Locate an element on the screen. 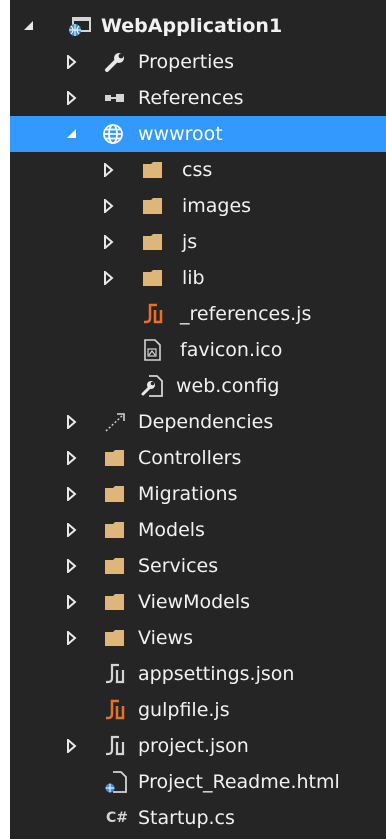 Image resolution: width=386 pixels, height=839 pixels. tree-item-web-config: web.config is located at coordinates (198, 386).